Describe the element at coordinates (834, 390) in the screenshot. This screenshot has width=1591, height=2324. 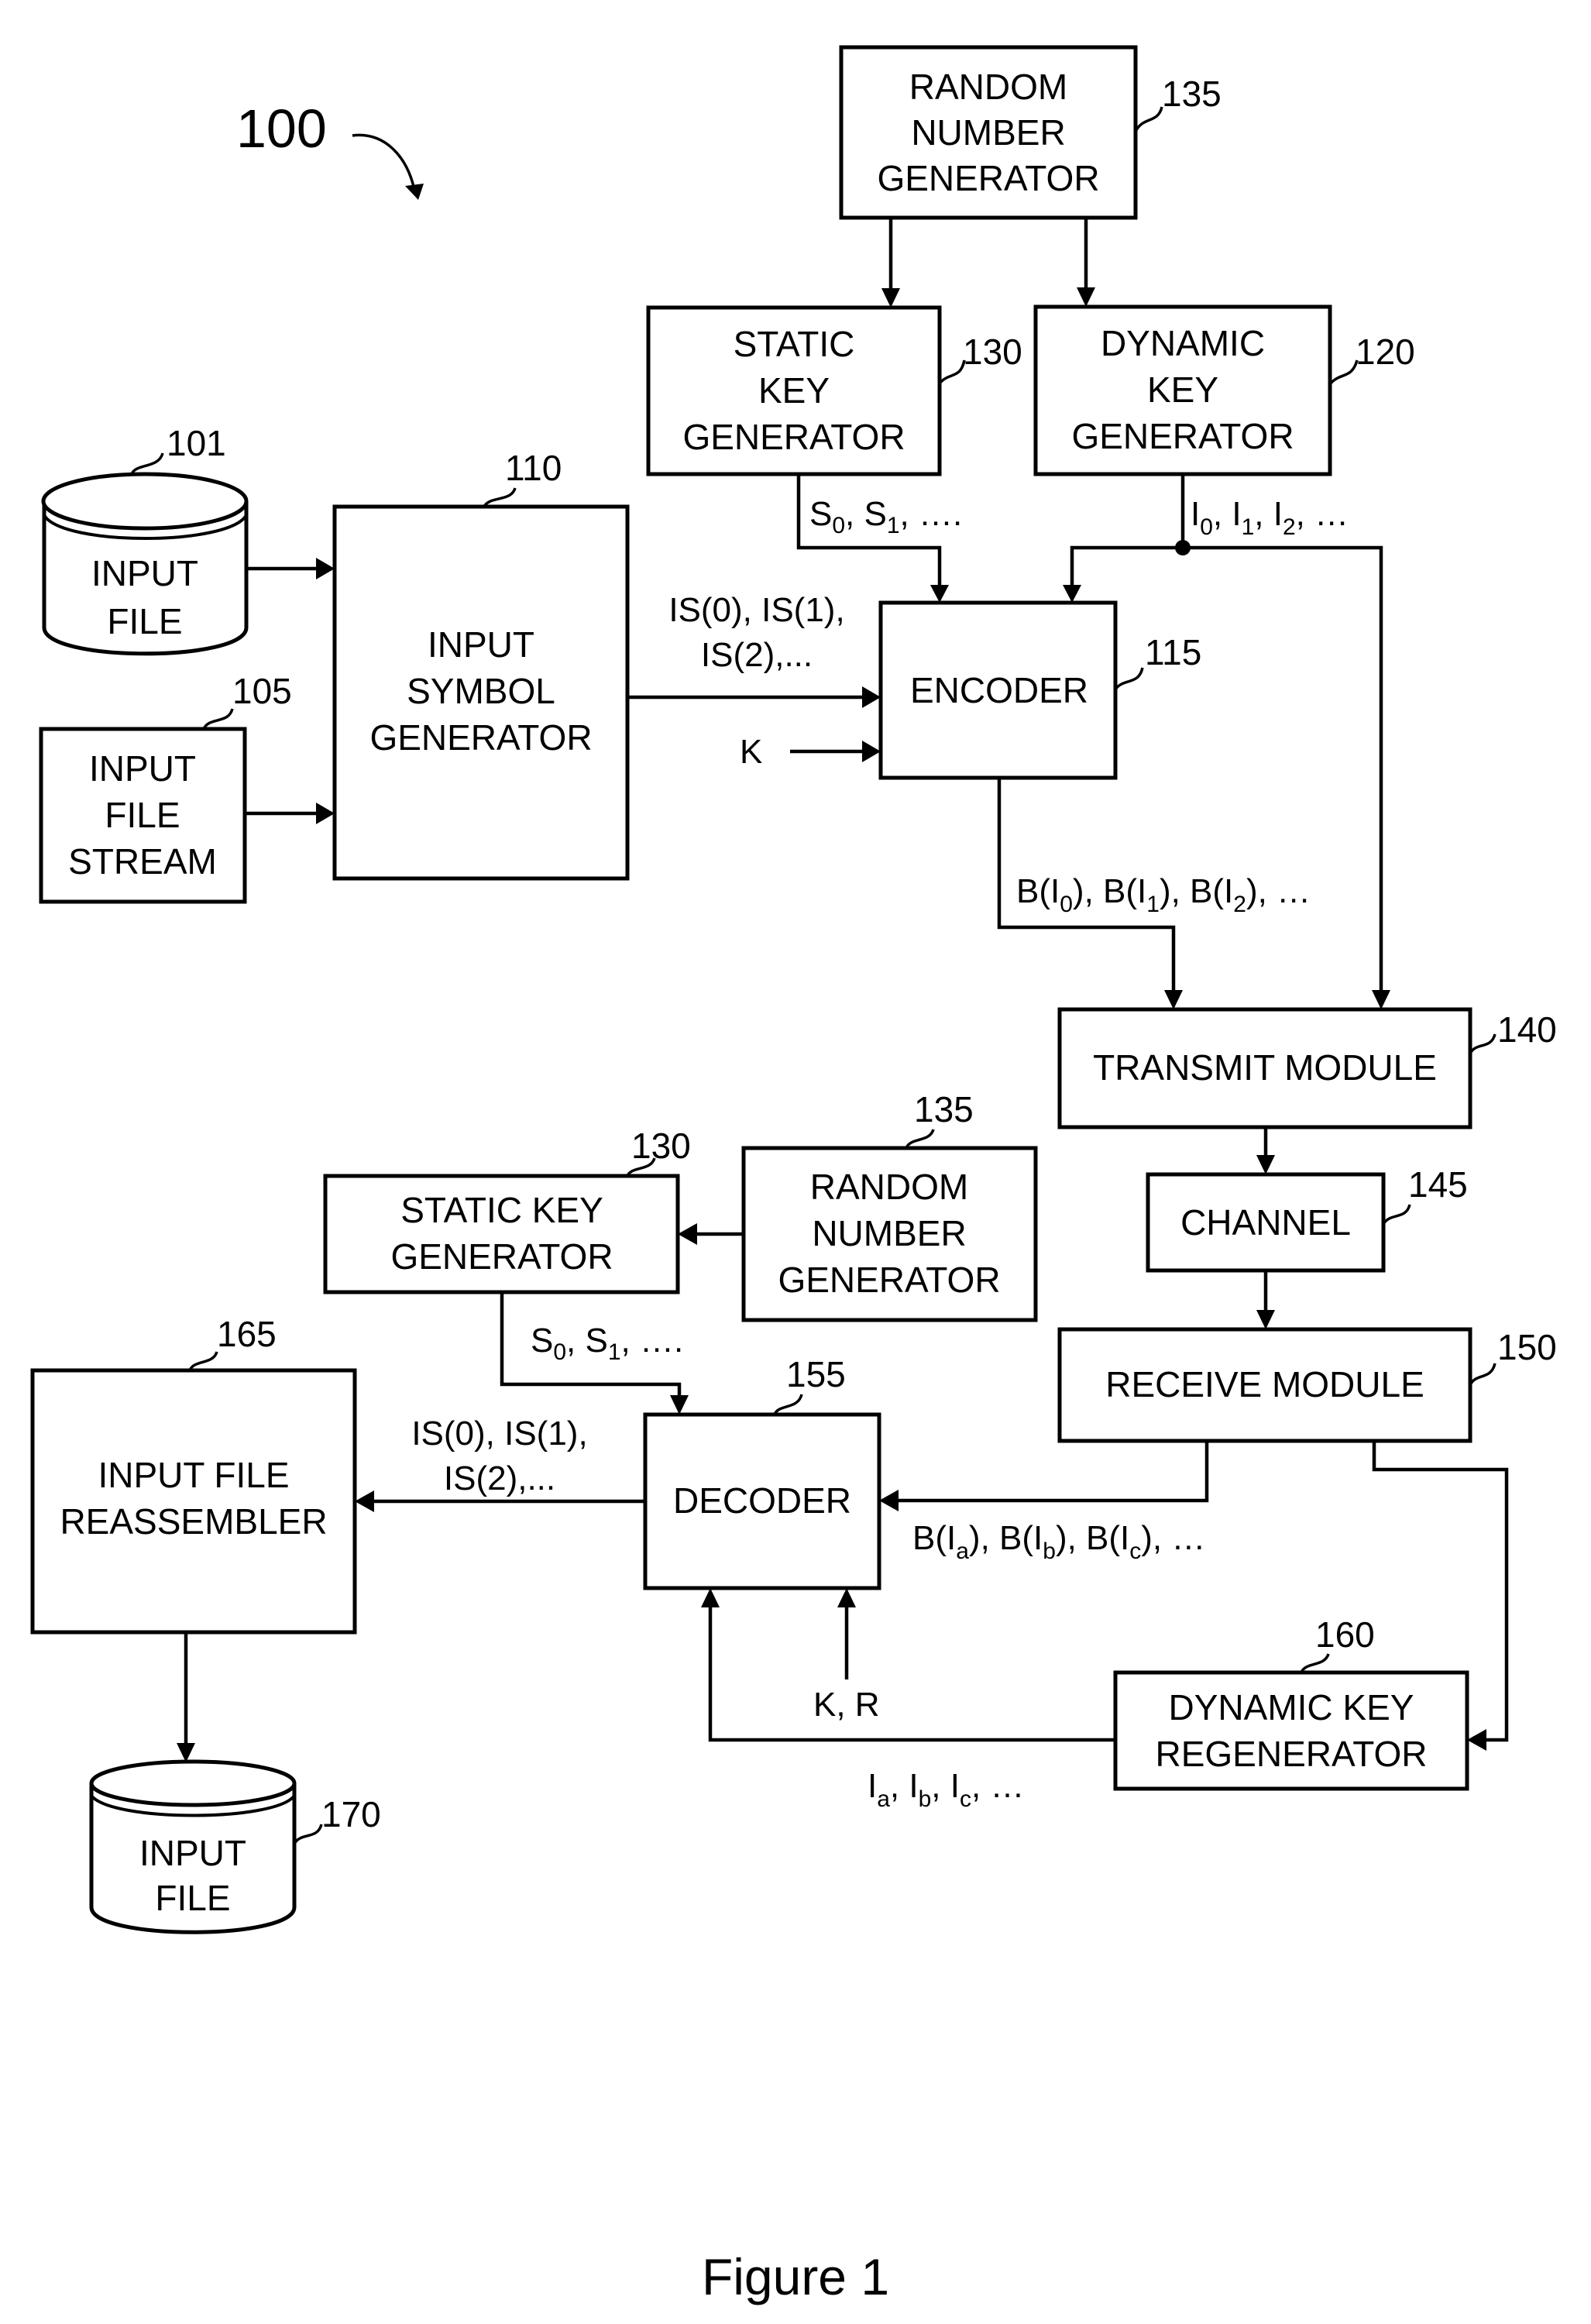
I see `static-key-generator-top: STATIC KEY GENERATOR 130` at that location.